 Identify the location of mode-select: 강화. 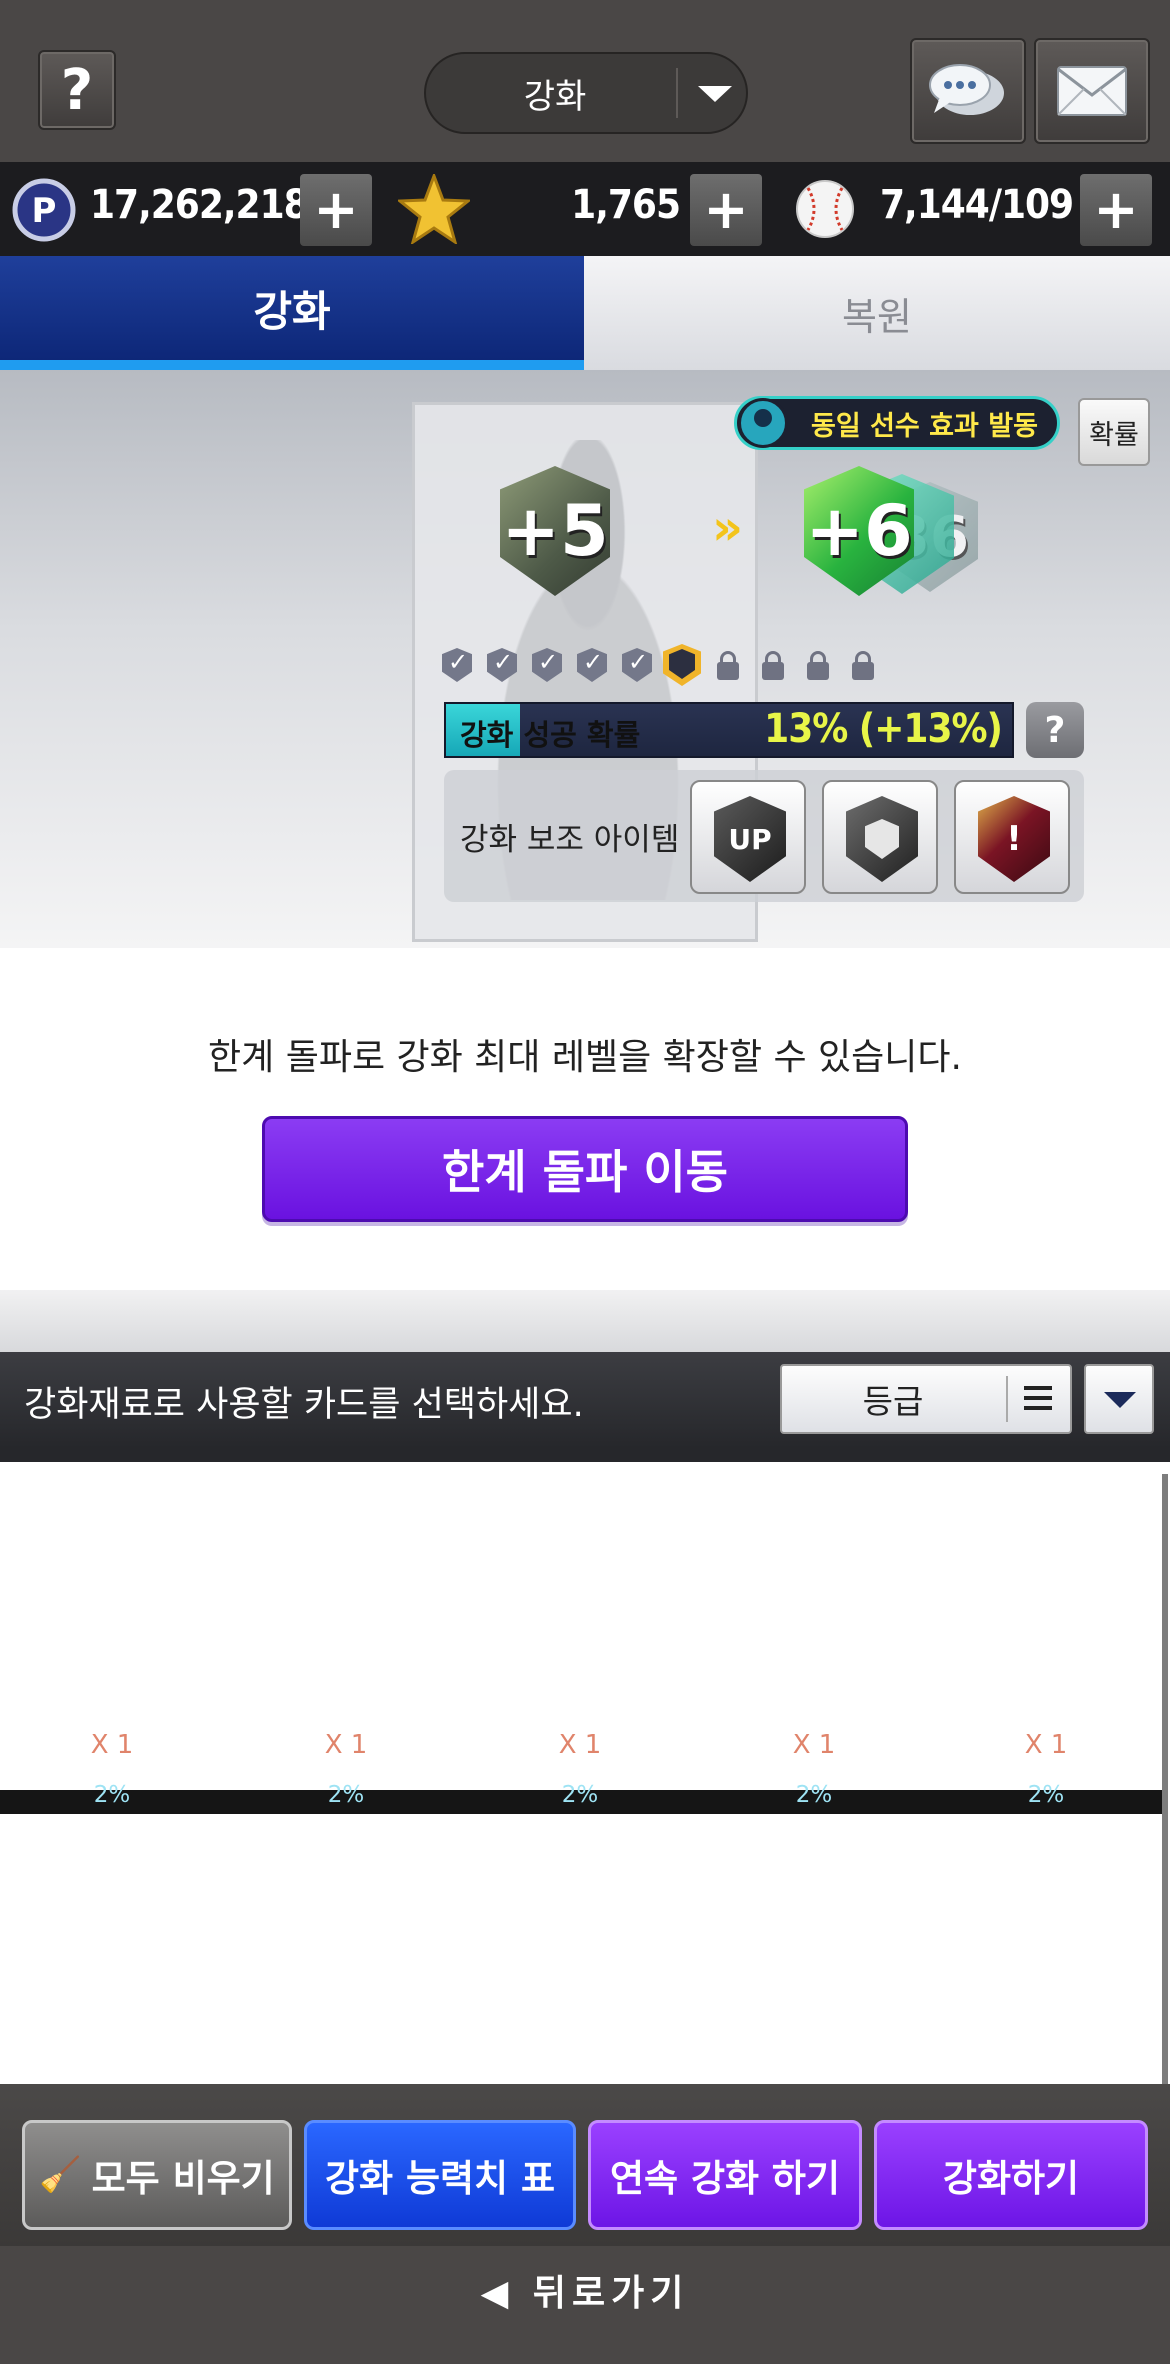
(586, 93).